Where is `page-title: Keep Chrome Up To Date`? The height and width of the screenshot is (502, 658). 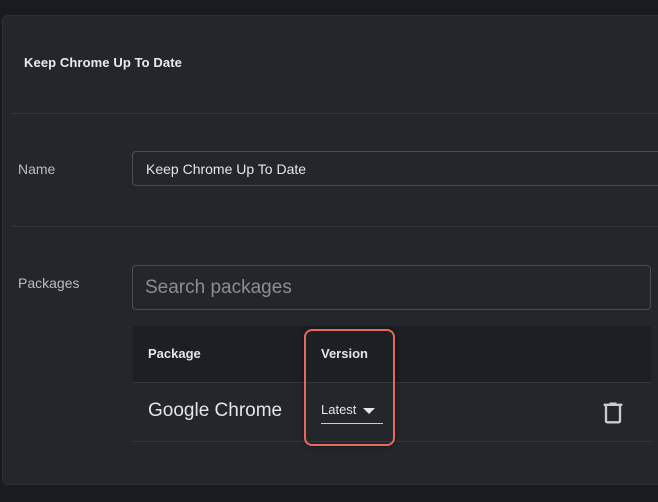
page-title: Keep Chrome Up To Date is located at coordinates (103, 62).